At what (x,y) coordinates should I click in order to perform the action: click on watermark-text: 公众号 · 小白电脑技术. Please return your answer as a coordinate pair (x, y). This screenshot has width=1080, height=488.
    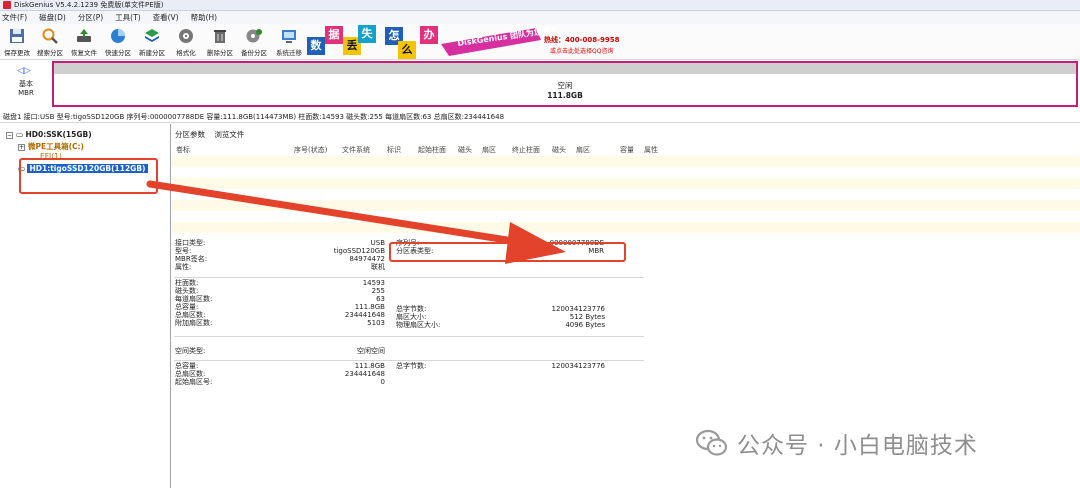
    Looking at the image, I should click on (857, 446).